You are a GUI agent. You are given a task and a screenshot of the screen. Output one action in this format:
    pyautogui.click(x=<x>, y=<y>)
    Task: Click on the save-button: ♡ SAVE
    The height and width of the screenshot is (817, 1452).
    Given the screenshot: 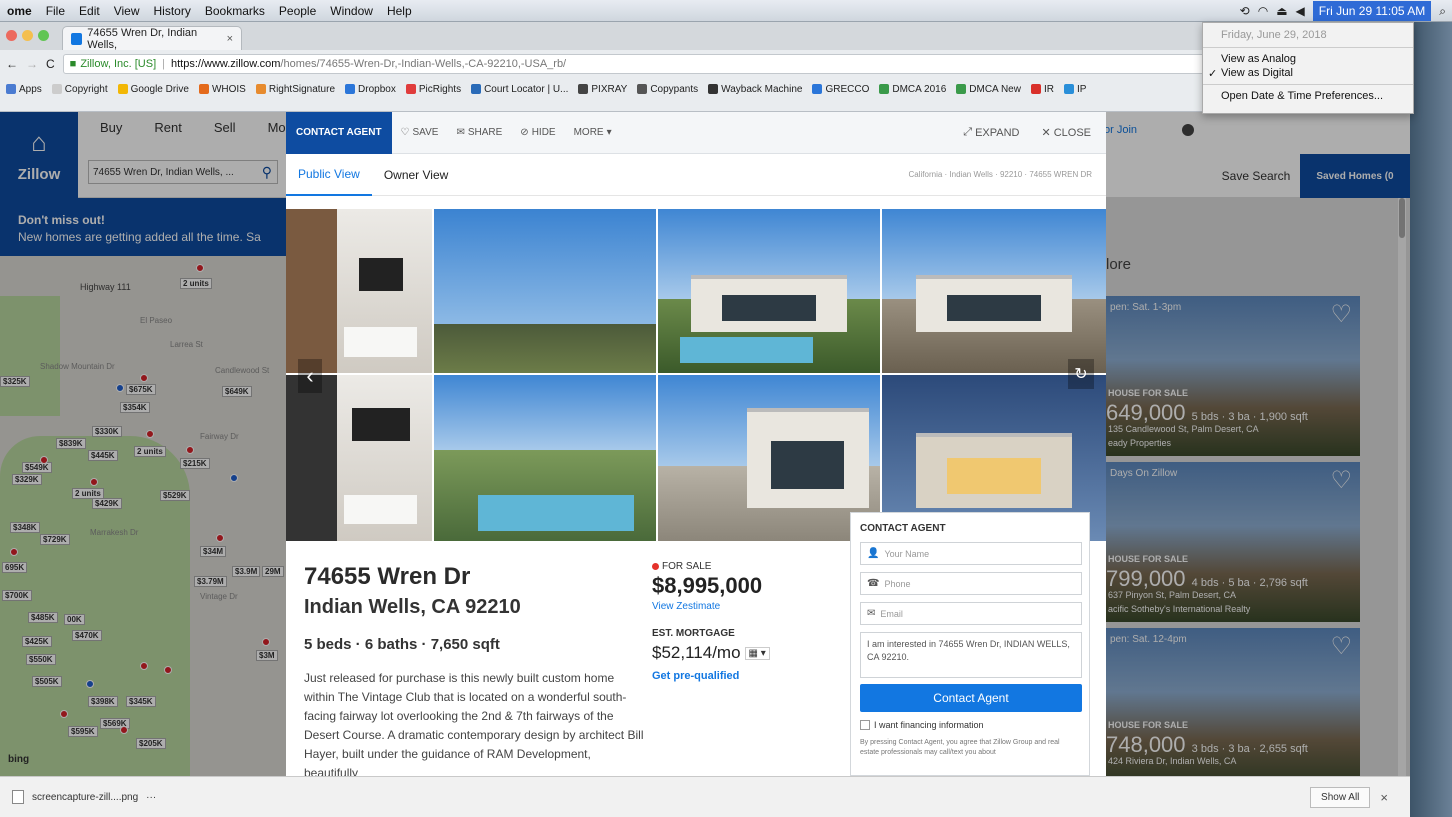 What is the action you would take?
    pyautogui.click(x=420, y=132)
    